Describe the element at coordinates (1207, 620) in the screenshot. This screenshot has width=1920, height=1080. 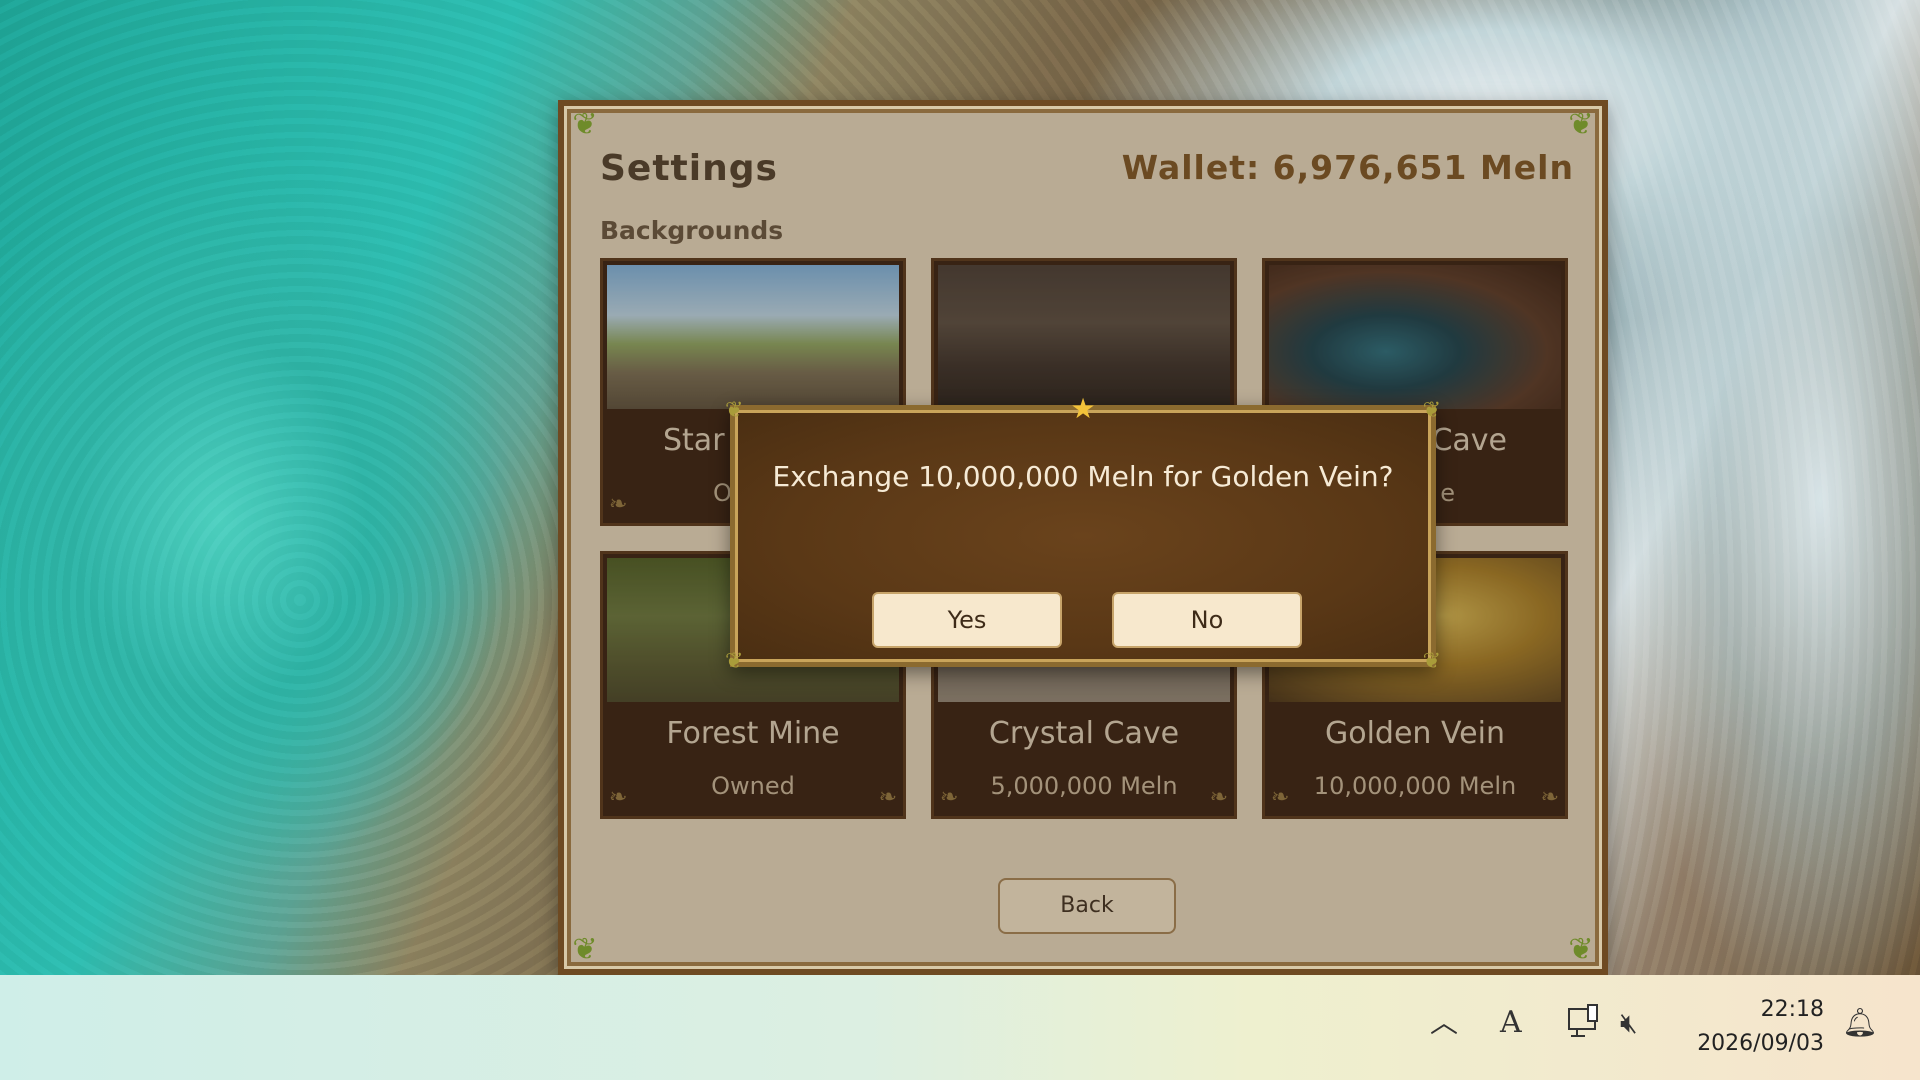
I see `no-button: No` at that location.